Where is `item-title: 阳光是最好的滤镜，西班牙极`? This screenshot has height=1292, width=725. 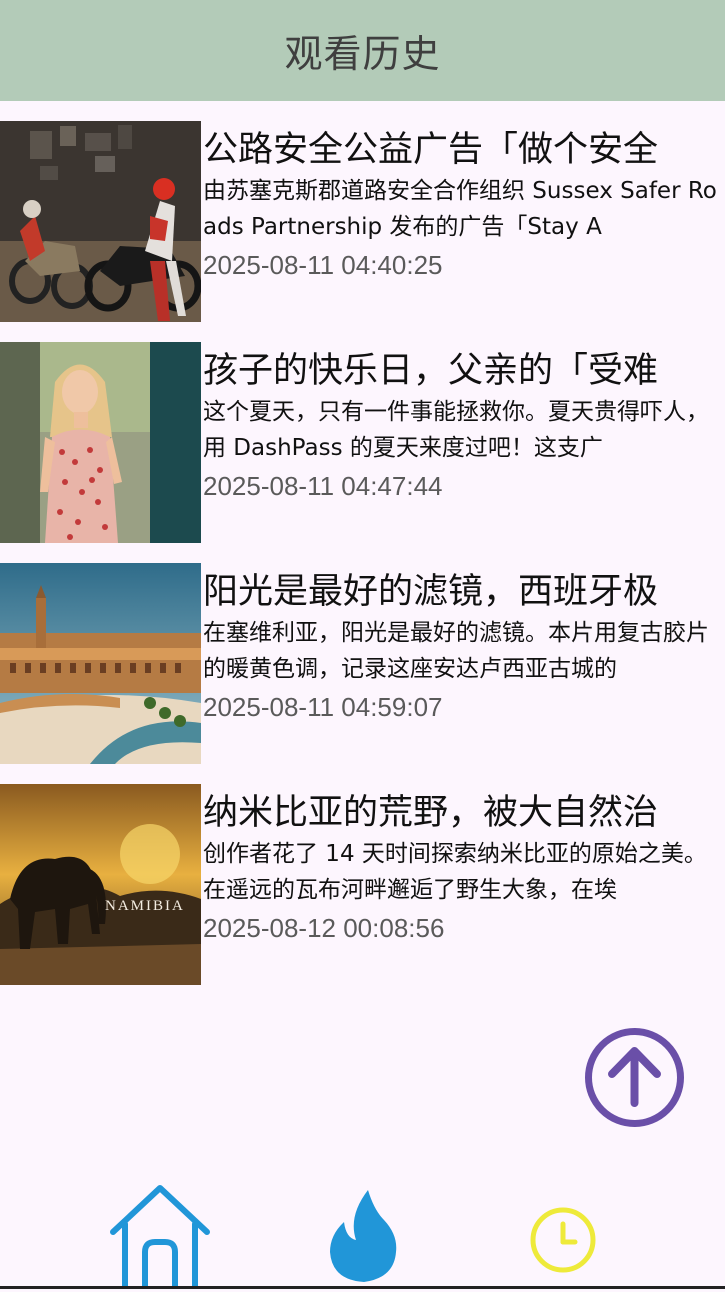
item-title: 阳光是最好的滤镜，西班牙极 is located at coordinates (464, 592).